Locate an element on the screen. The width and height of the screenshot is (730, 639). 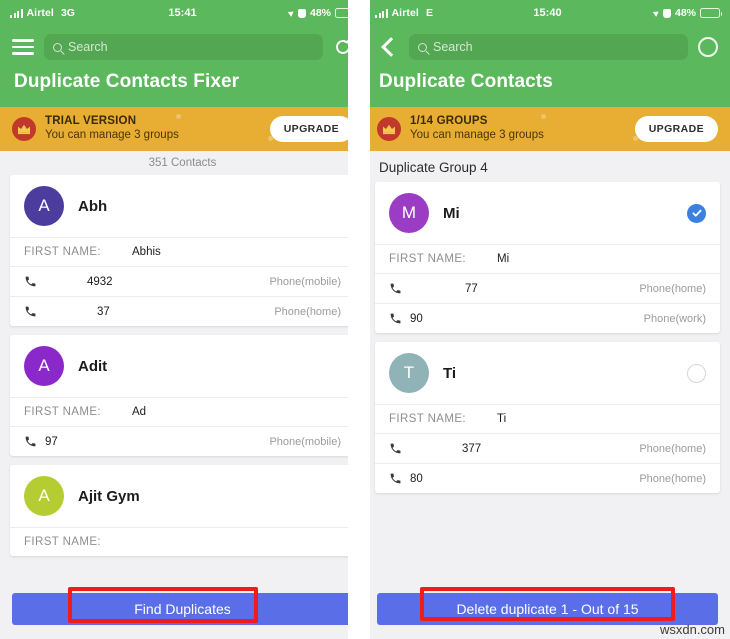
phone-row: 377 Phone(home) is located at coordinates (547, 448).